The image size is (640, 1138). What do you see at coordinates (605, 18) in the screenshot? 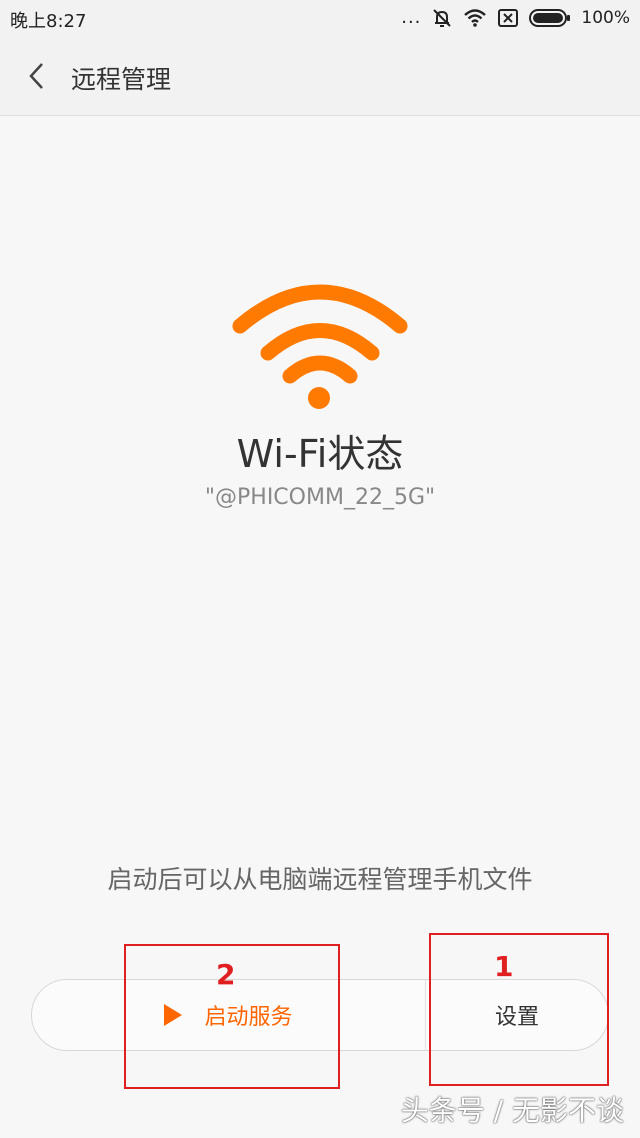
I see `battery-percent: 100%` at bounding box center [605, 18].